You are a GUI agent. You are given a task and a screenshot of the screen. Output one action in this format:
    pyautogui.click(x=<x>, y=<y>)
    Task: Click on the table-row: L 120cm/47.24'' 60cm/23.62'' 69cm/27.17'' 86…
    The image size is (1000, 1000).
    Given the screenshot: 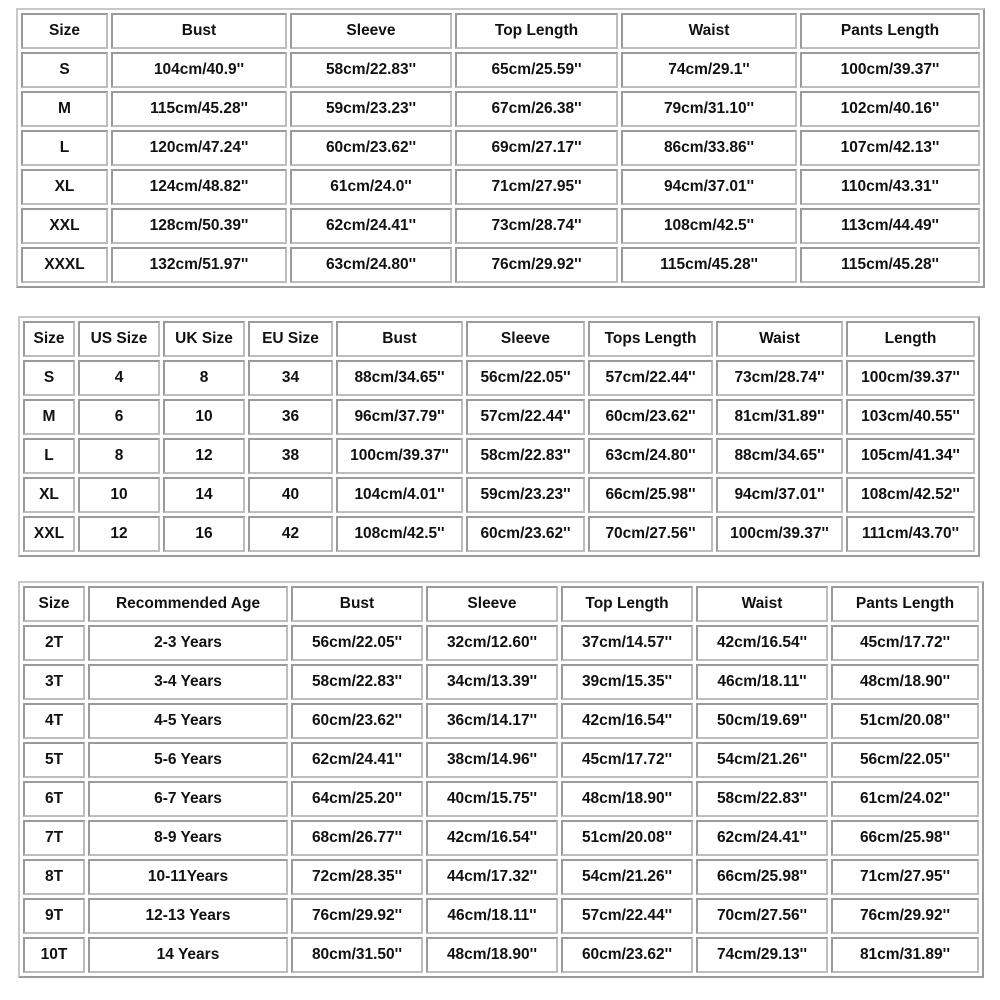 What is the action you would take?
    pyautogui.click(x=500, y=148)
    